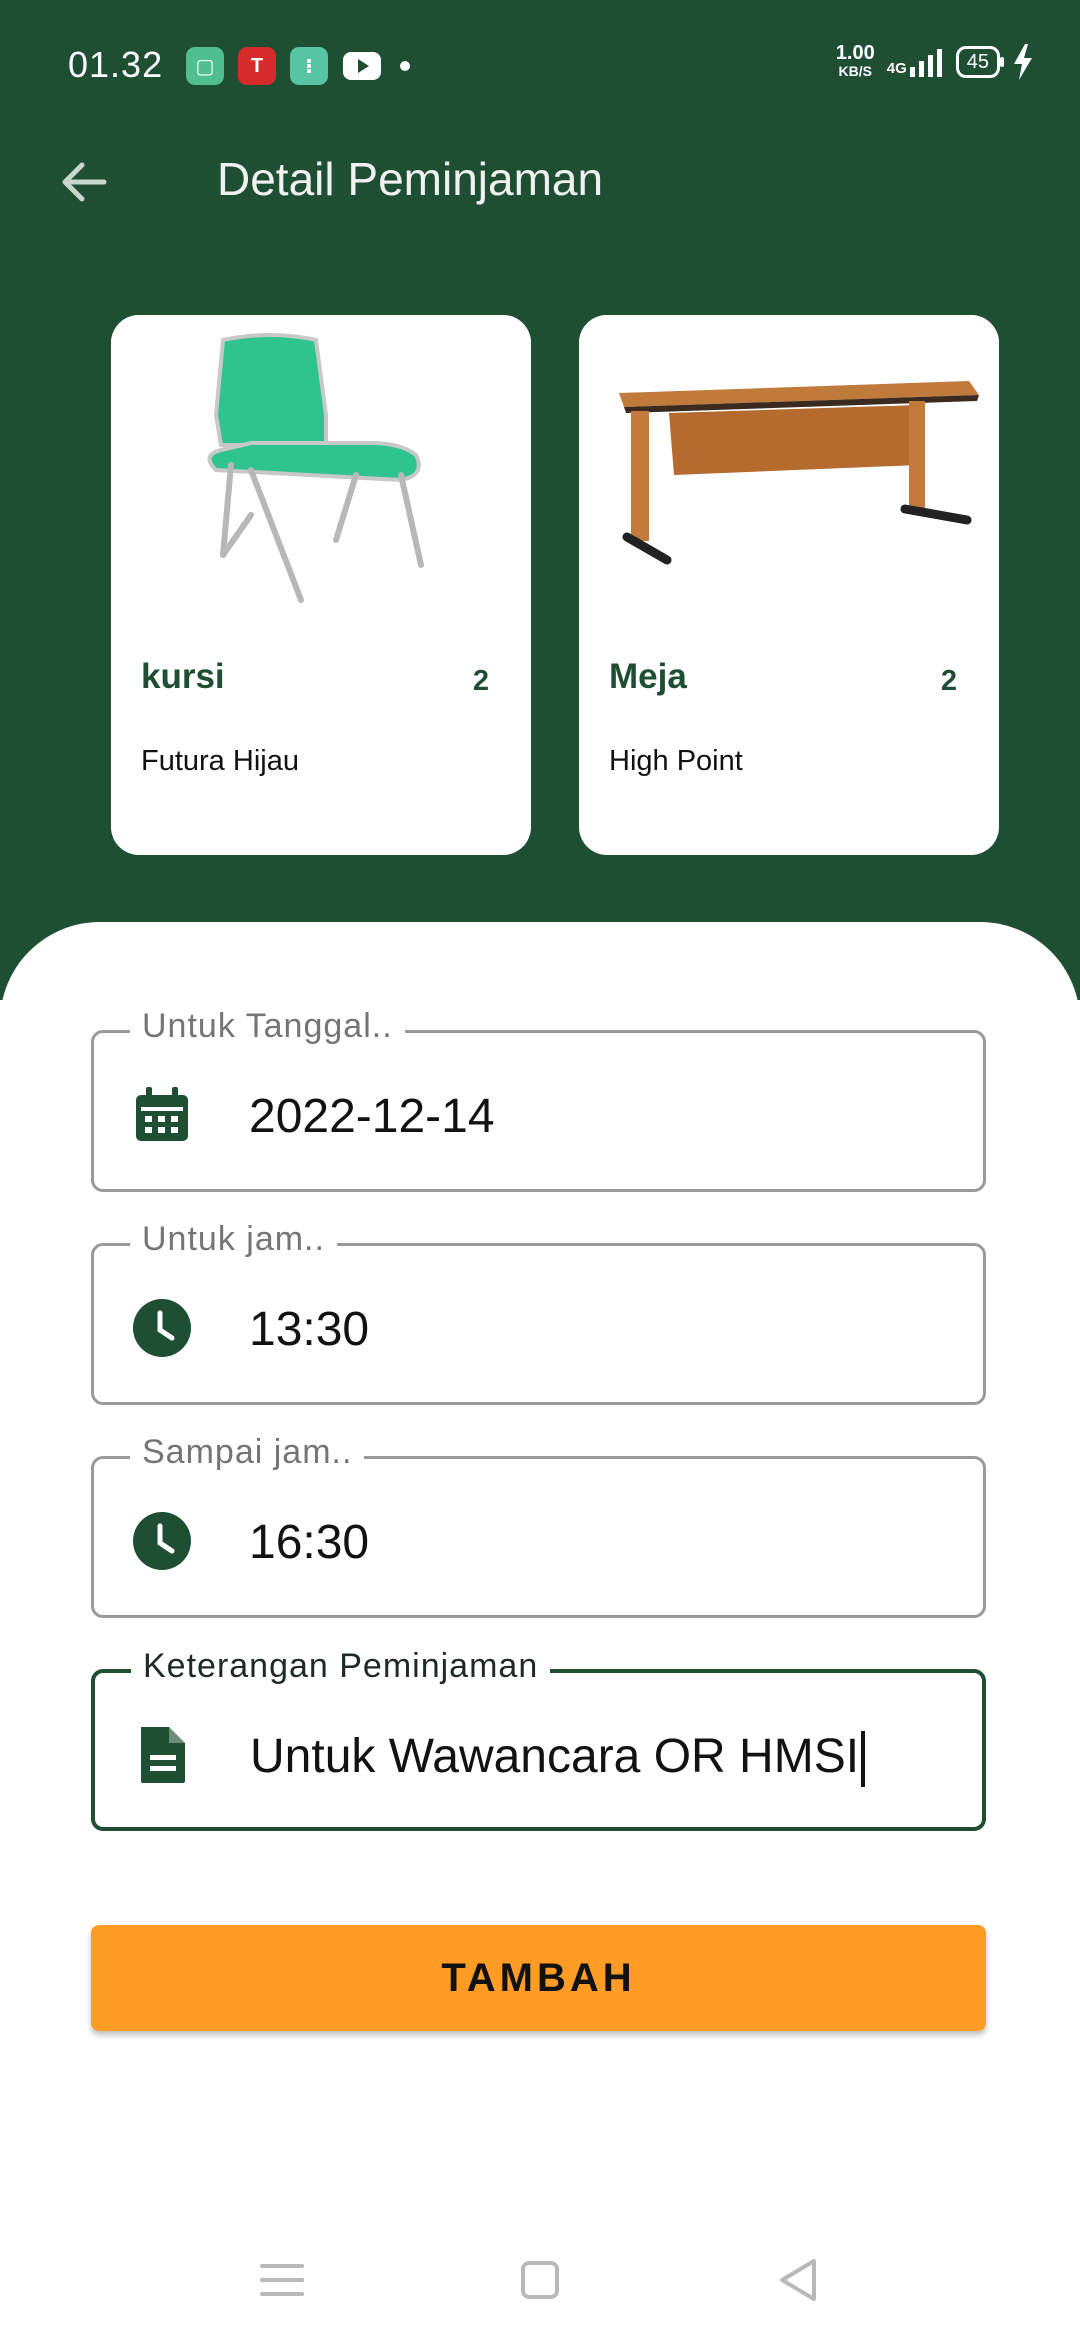 The height and width of the screenshot is (2340, 1080). I want to click on document-icon, so click(163, 1755).